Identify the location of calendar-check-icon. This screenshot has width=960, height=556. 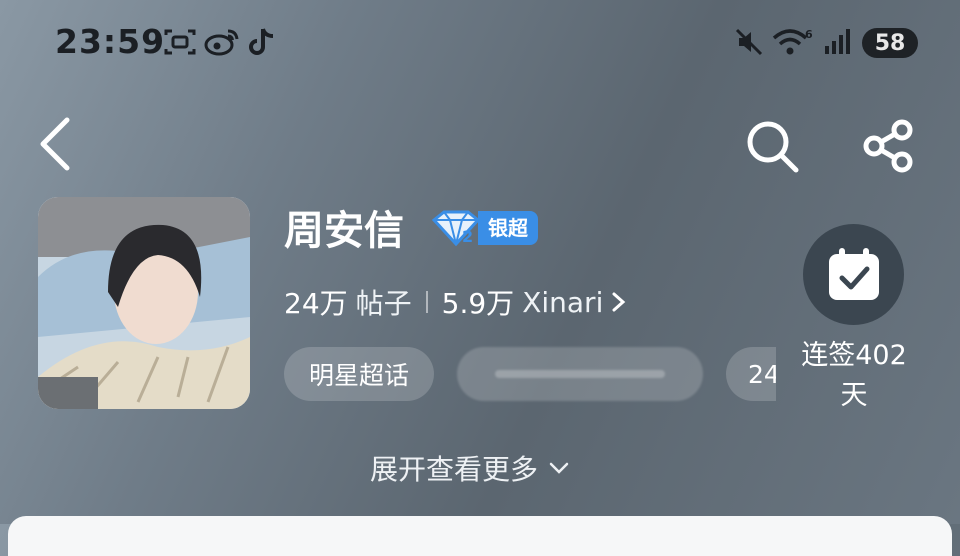
(853, 273).